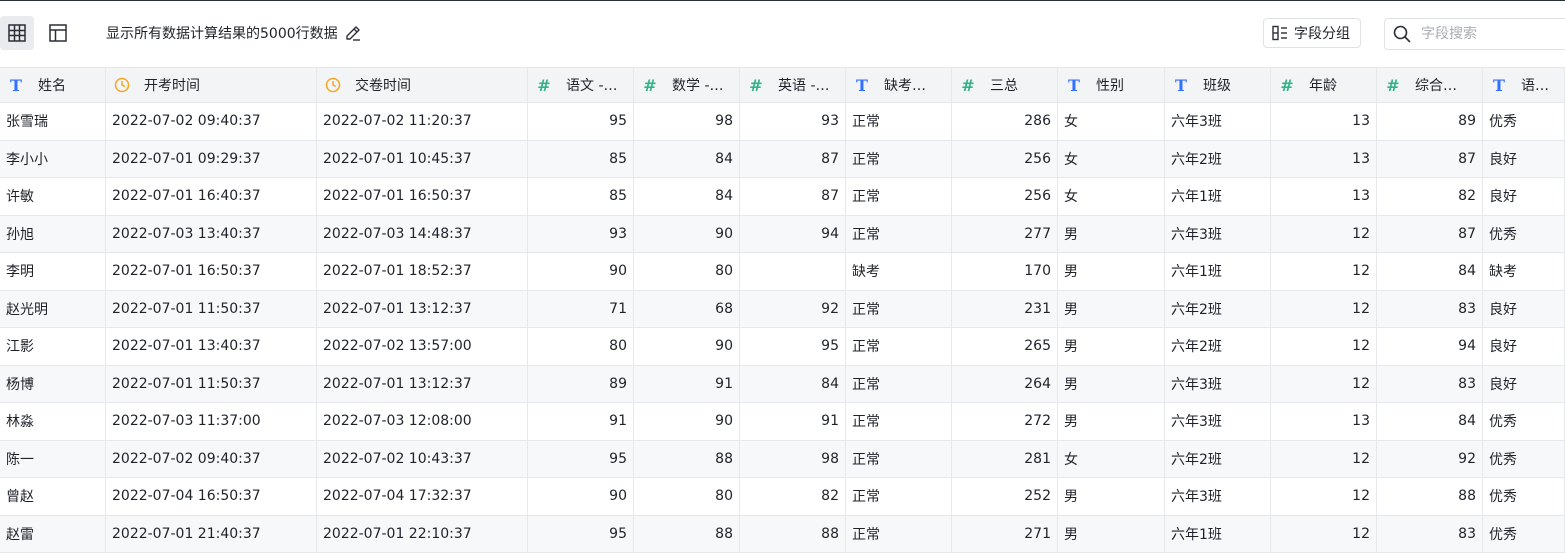  Describe the element at coordinates (422, 233) in the screenshot. I see `table-cell: 2022-07-03 14:48:37` at that location.